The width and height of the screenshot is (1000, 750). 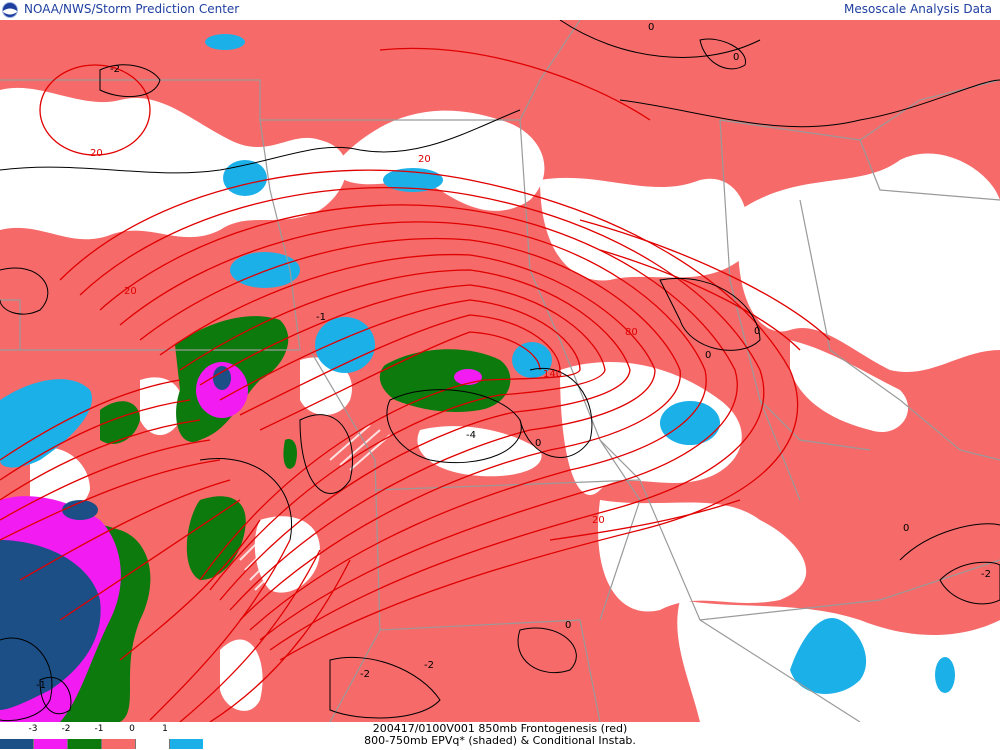 What do you see at coordinates (99, 729) in the screenshot?
I see `legend-tick: -1` at bounding box center [99, 729].